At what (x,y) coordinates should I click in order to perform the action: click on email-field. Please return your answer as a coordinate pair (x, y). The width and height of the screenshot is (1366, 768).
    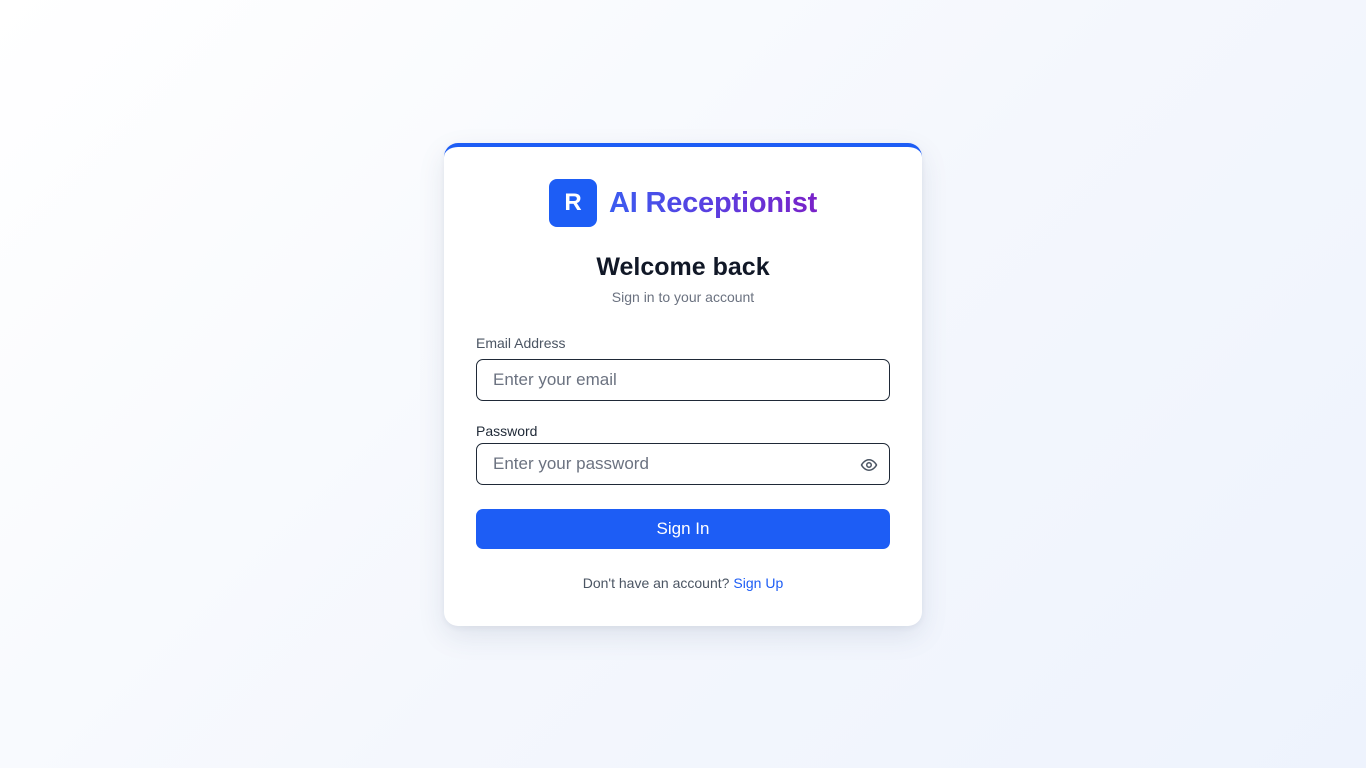
    Looking at the image, I should click on (683, 380).